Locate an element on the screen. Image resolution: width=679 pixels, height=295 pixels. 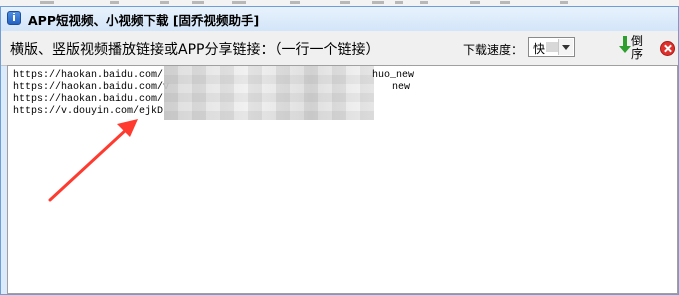
reverse-order-label: 倒序 is located at coordinates (637, 47).